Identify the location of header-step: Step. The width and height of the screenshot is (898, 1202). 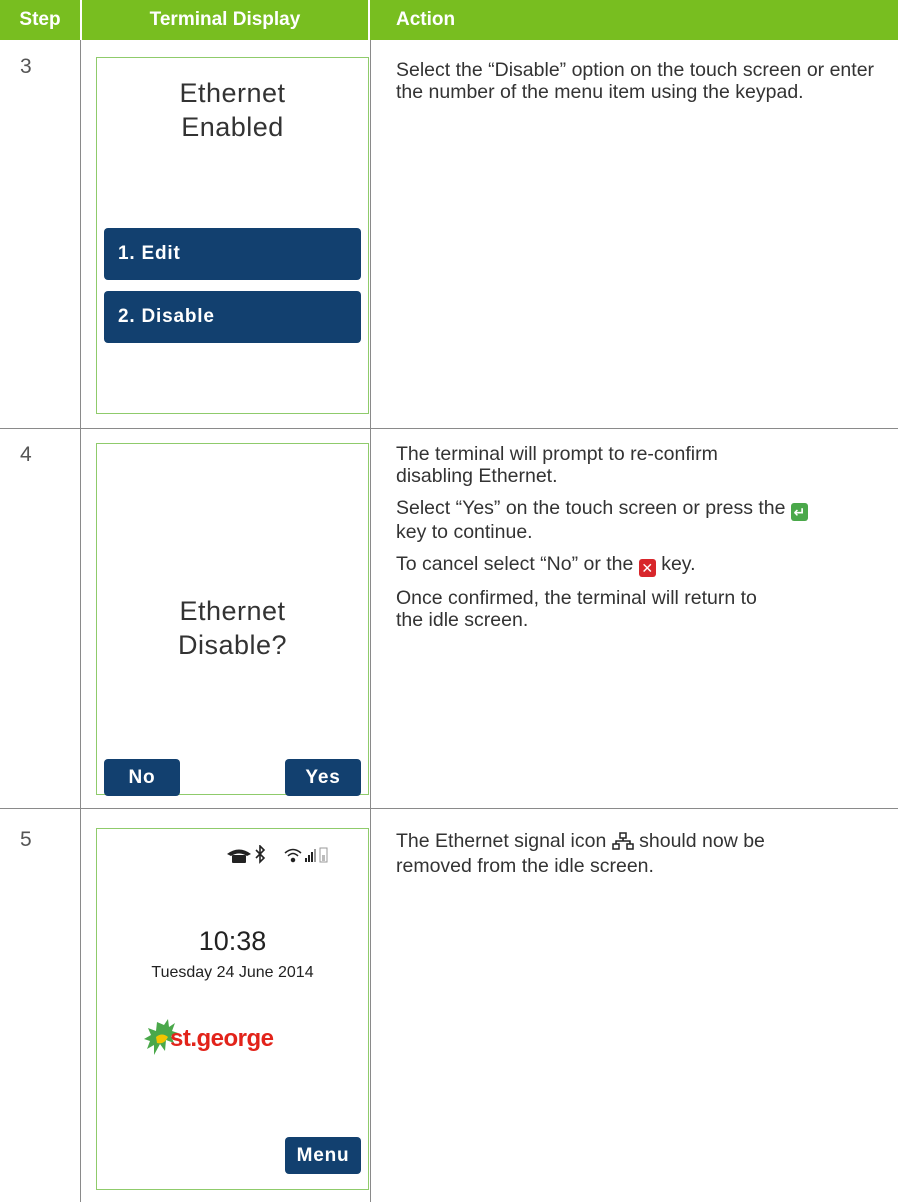
(40, 20).